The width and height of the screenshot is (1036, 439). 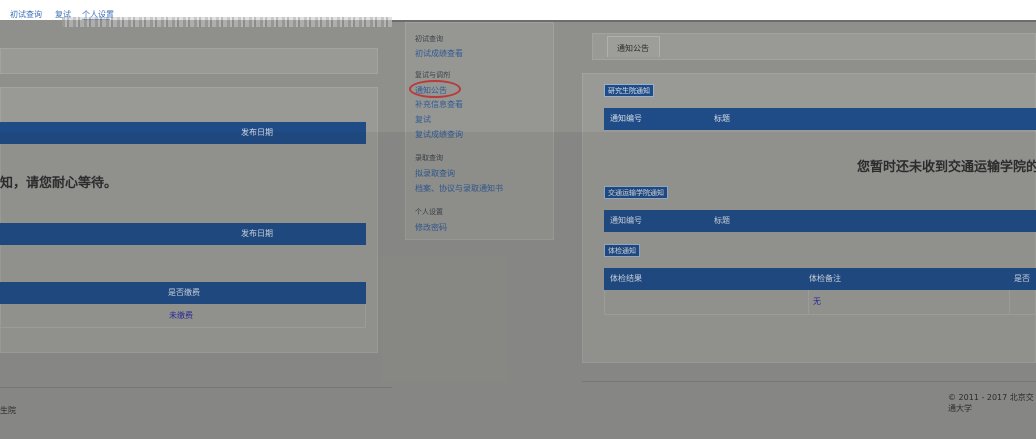 I want to click on r3-col-result: 体检结果, so click(x=626, y=278).